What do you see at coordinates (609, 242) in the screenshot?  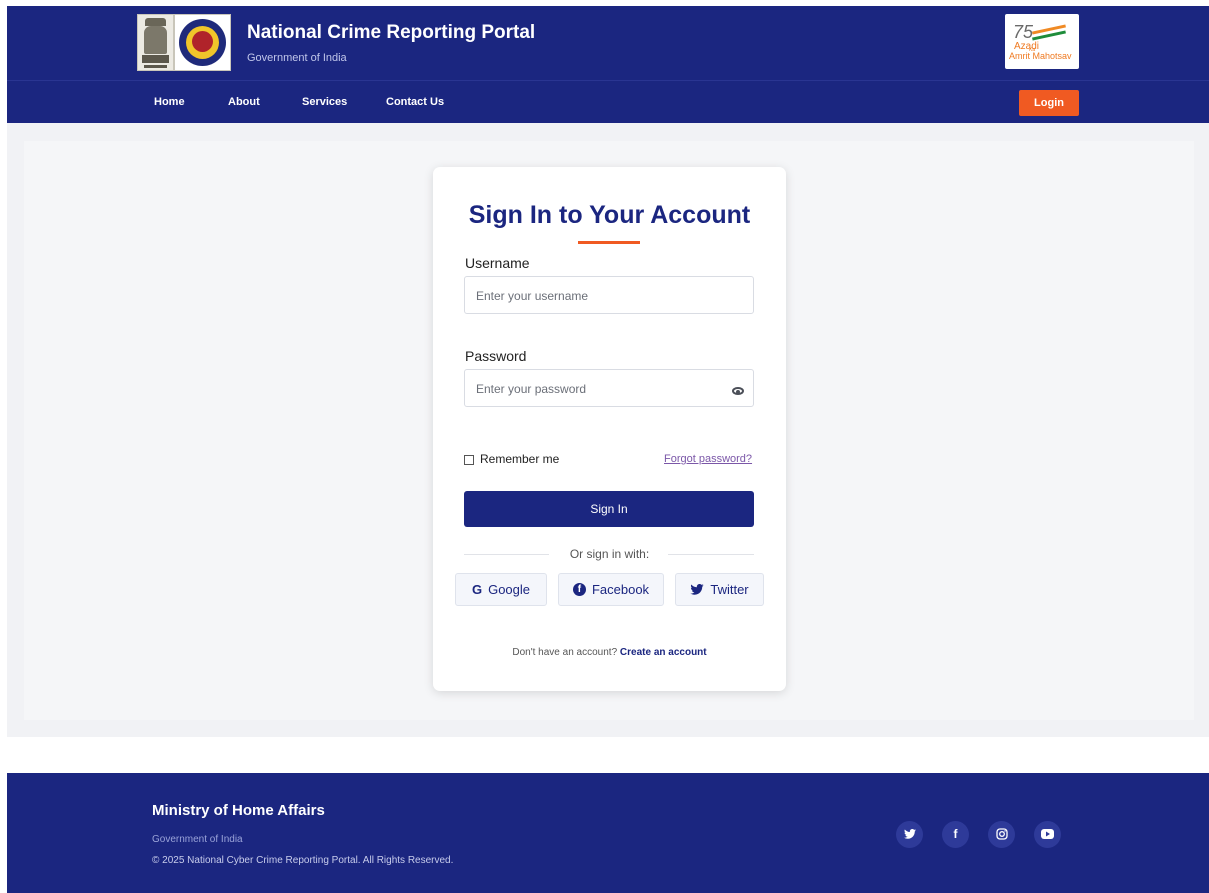 I see `title-underline` at bounding box center [609, 242].